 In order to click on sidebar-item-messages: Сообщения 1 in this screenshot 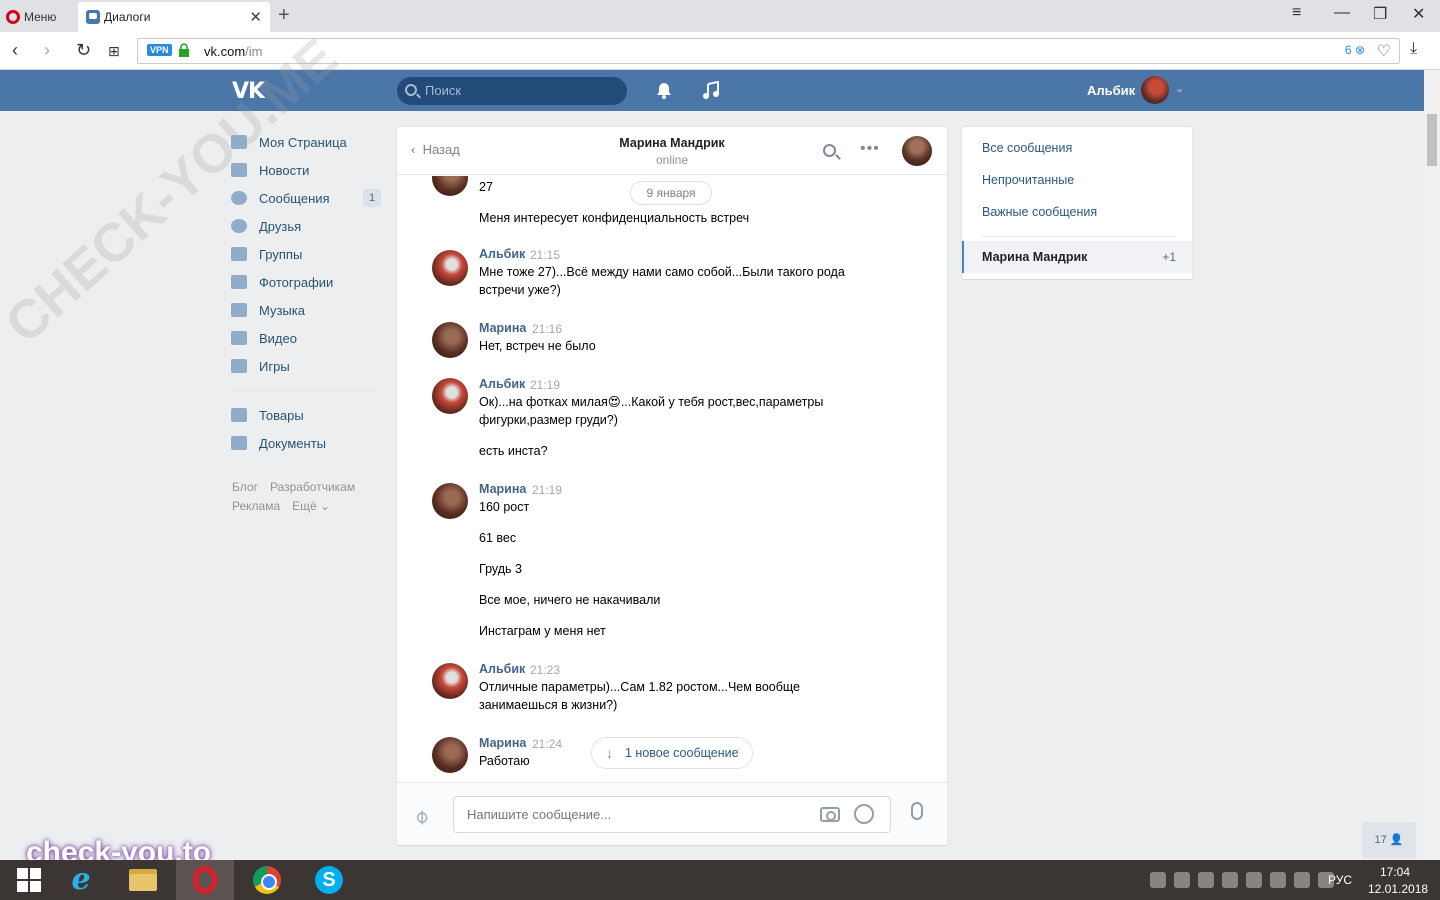, I will do `click(311, 198)`.